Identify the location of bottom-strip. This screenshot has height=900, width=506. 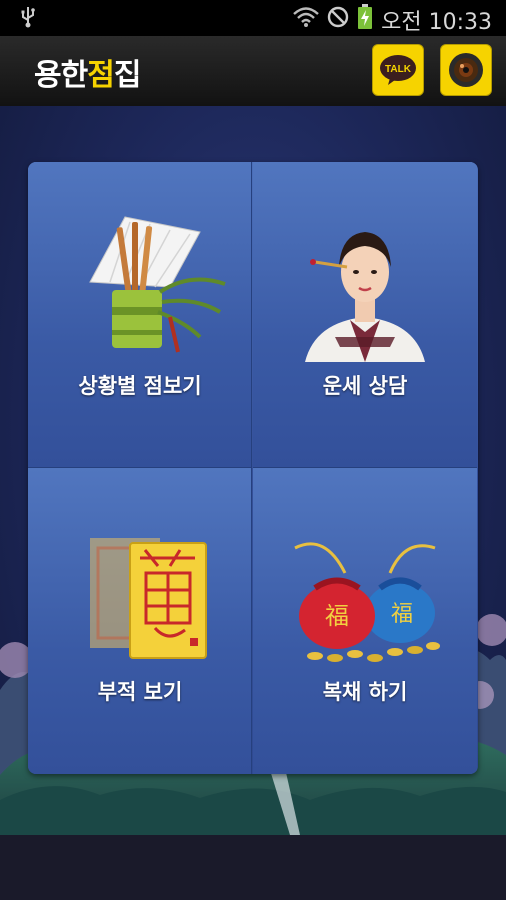
(253, 867).